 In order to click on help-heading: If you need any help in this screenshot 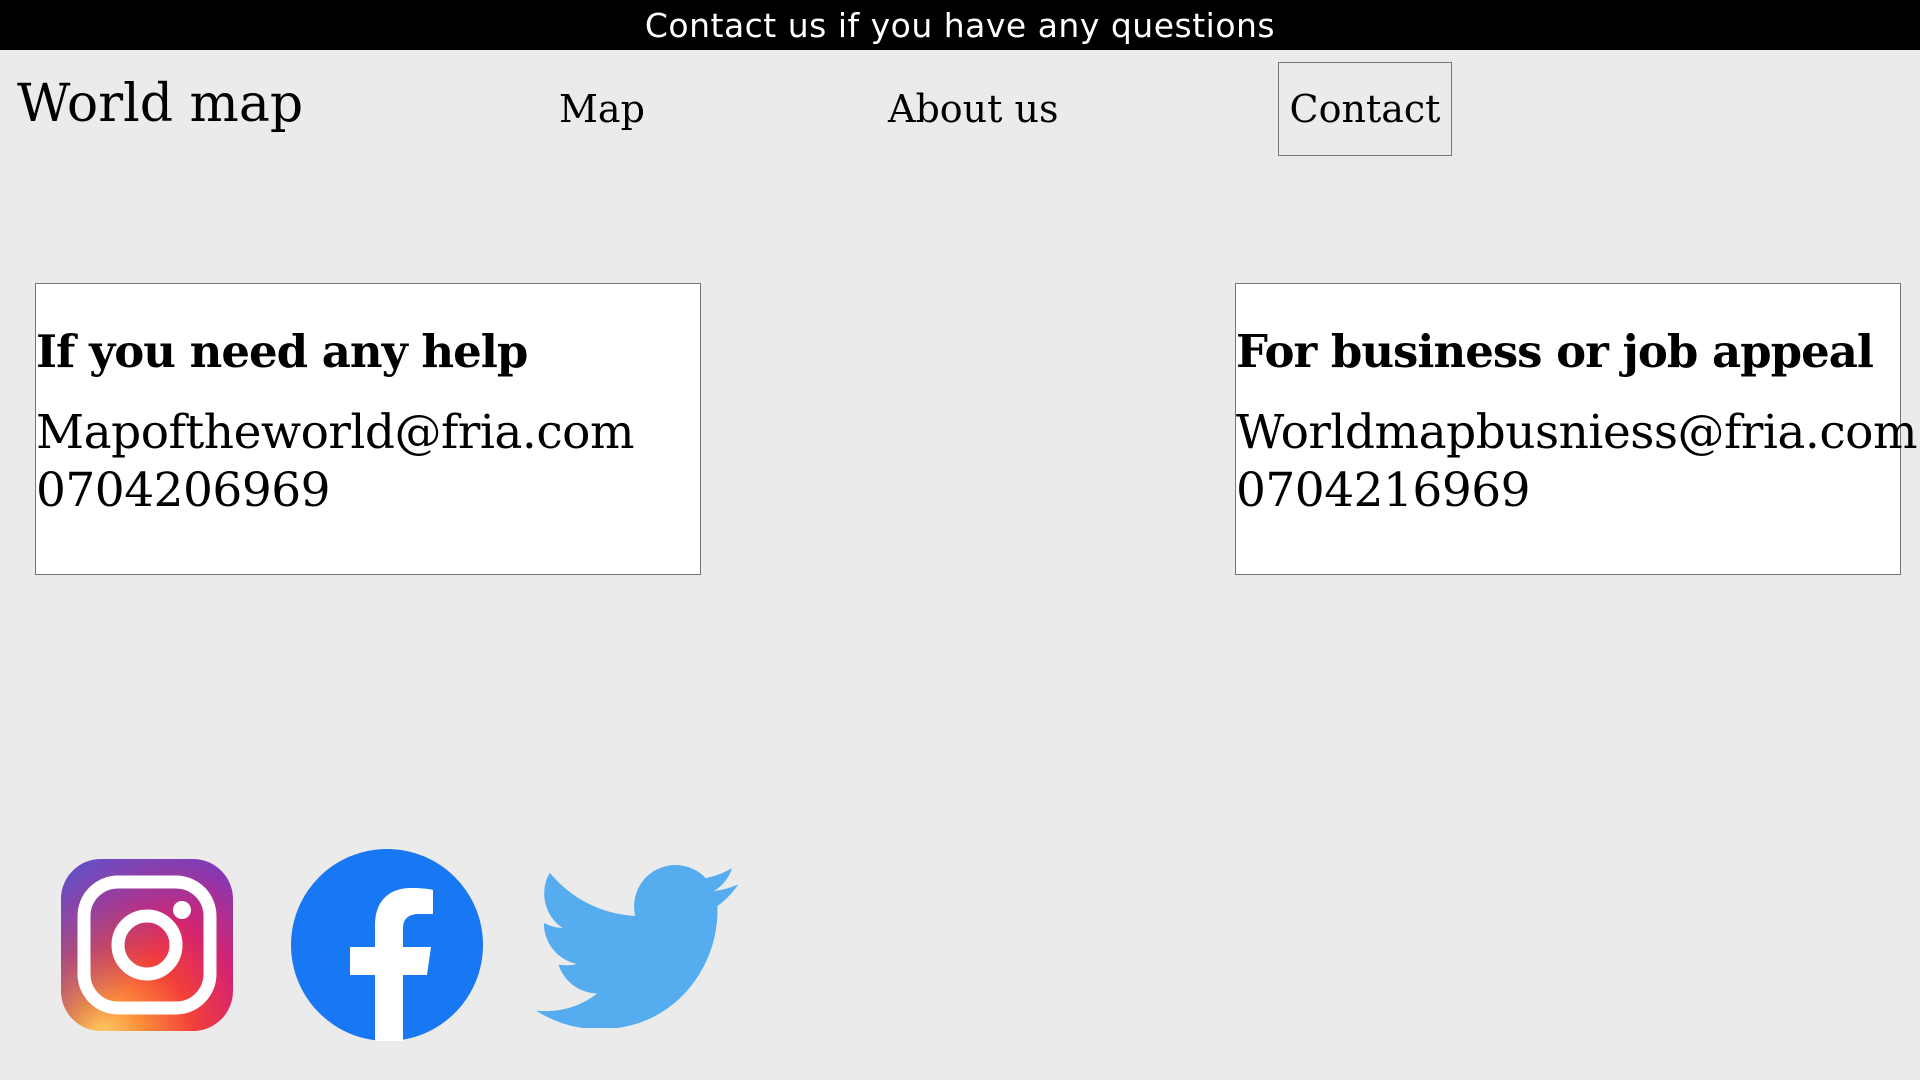, I will do `click(282, 351)`.